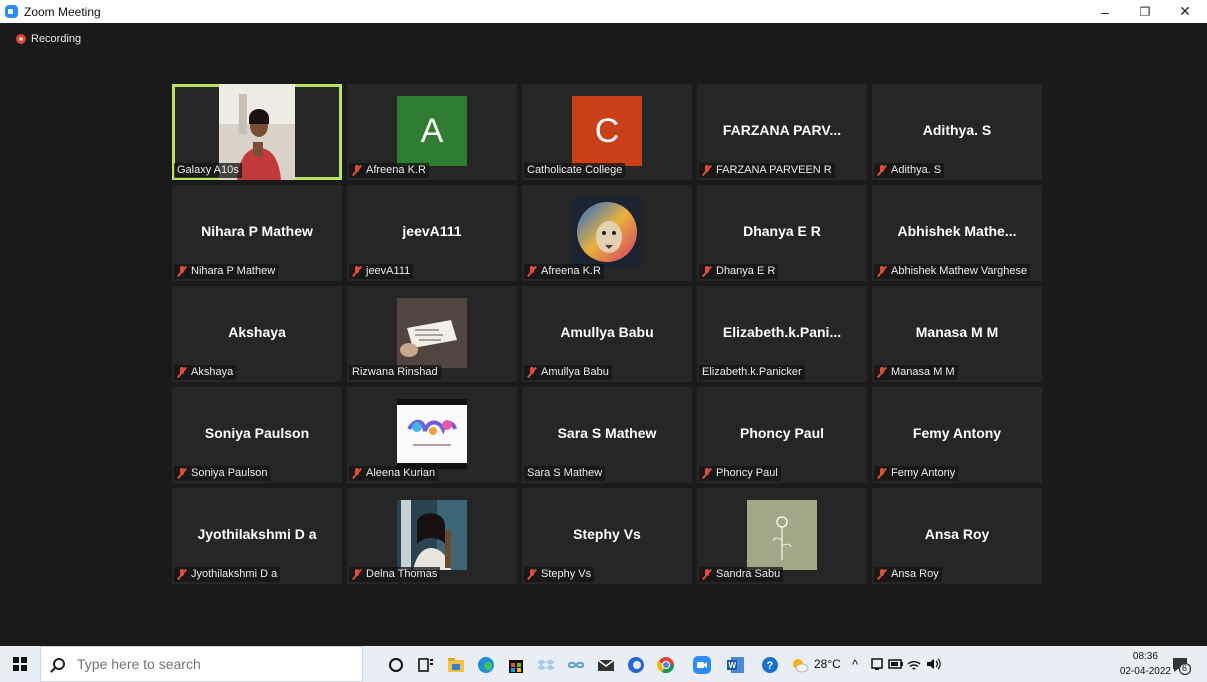  I want to click on participant-name-label: Abhishek Mathew Varghese, so click(952, 271).